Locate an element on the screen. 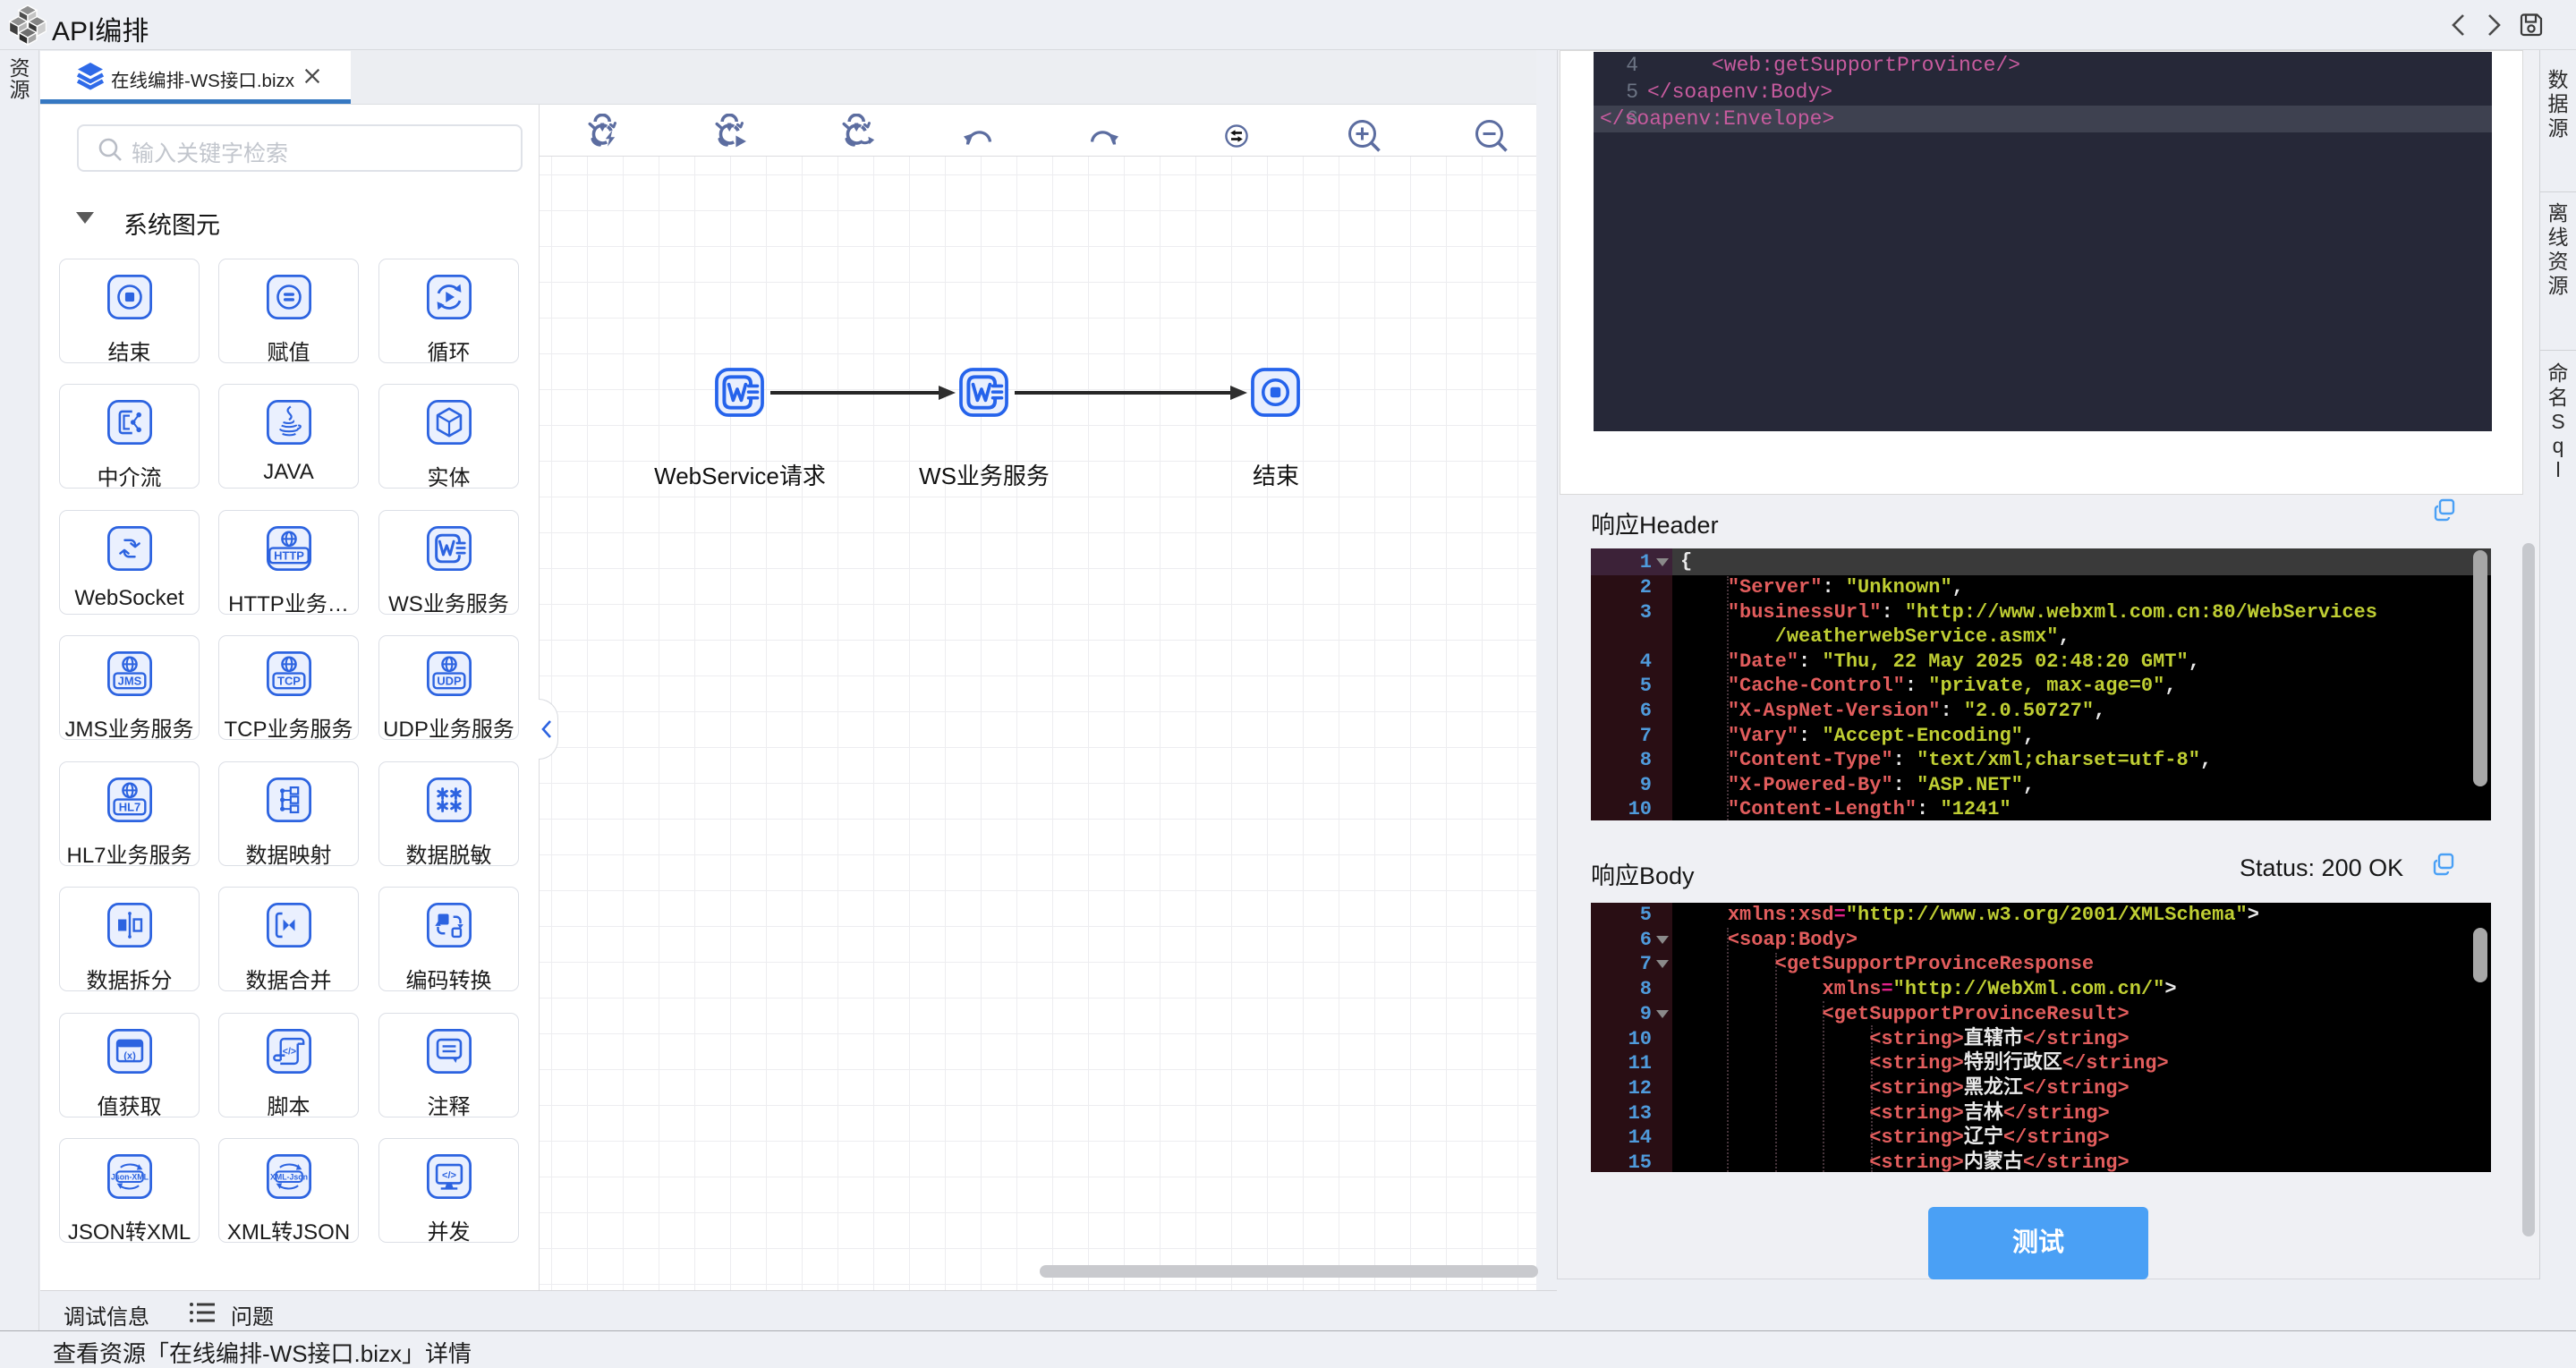  svg-text: HTTP is located at coordinates (289, 556).